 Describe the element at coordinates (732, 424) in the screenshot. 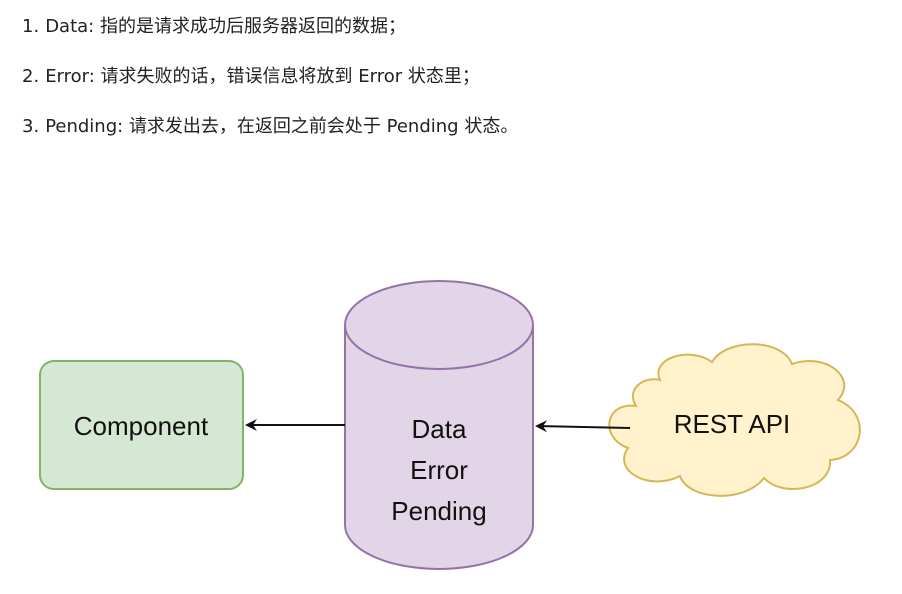

I see `api-label: REST API` at that location.